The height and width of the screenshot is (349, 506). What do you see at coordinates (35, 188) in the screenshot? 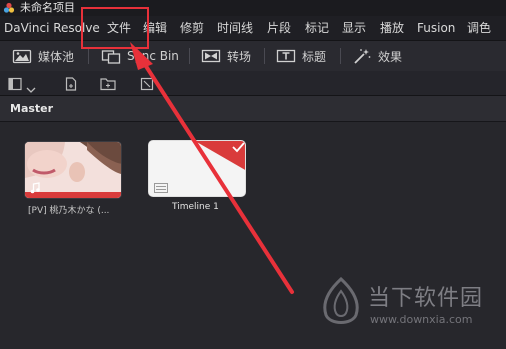
I see `music-note-icon` at bounding box center [35, 188].